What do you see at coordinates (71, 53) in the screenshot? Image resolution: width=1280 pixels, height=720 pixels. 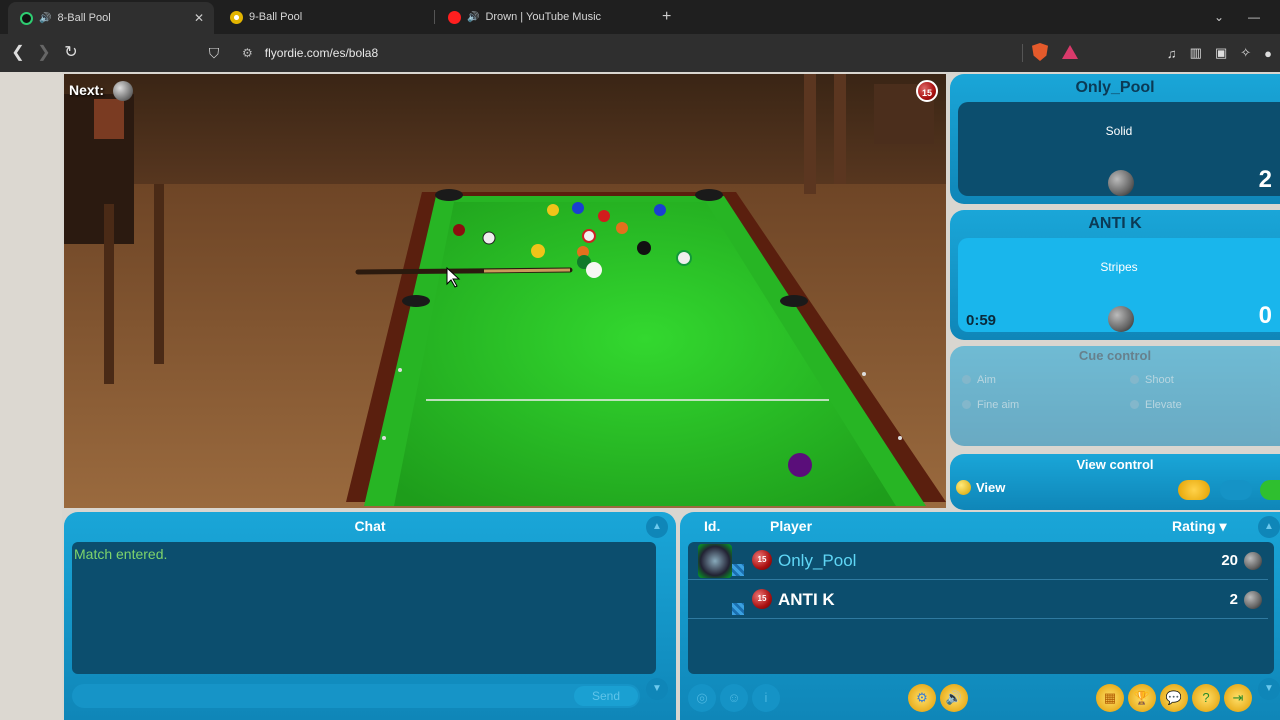 I see `reload-icon: ↻` at bounding box center [71, 53].